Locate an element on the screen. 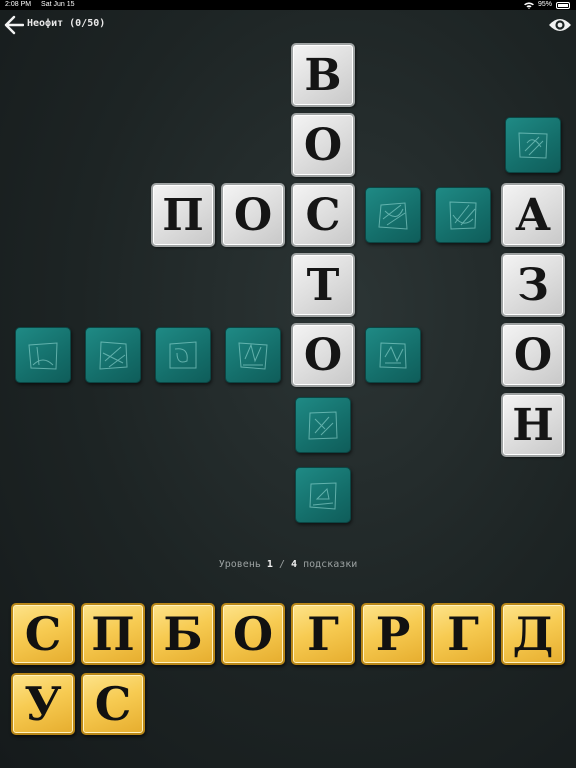 This screenshot has height=768, width=576. revealed-tile: П is located at coordinates (183, 215).